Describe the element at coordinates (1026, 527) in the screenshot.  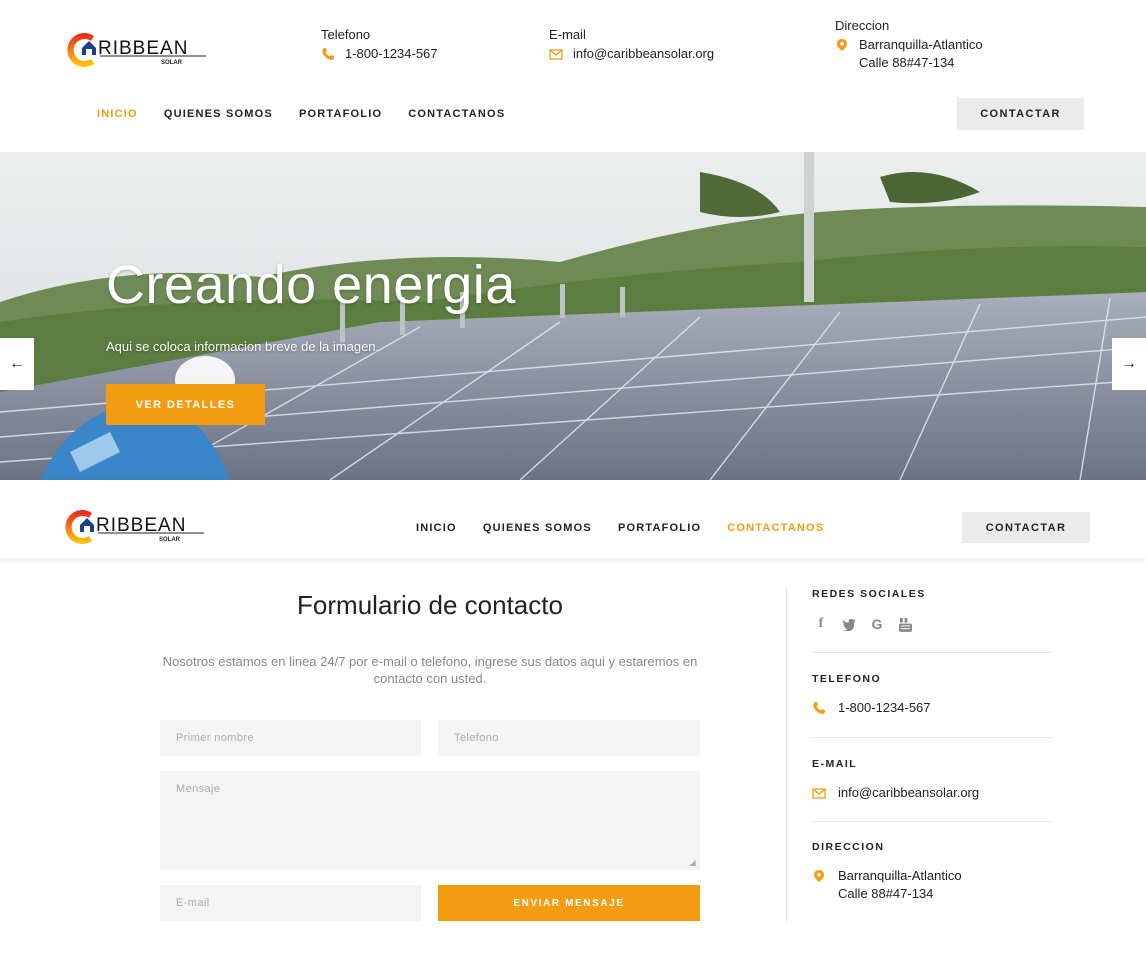
I see `sticky-contactar-button: CONTACTAR` at that location.